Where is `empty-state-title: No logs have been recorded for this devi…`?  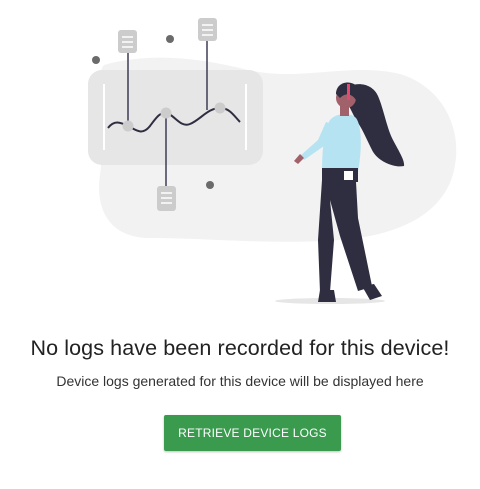 empty-state-title: No logs have been recorded for this devi… is located at coordinates (240, 348).